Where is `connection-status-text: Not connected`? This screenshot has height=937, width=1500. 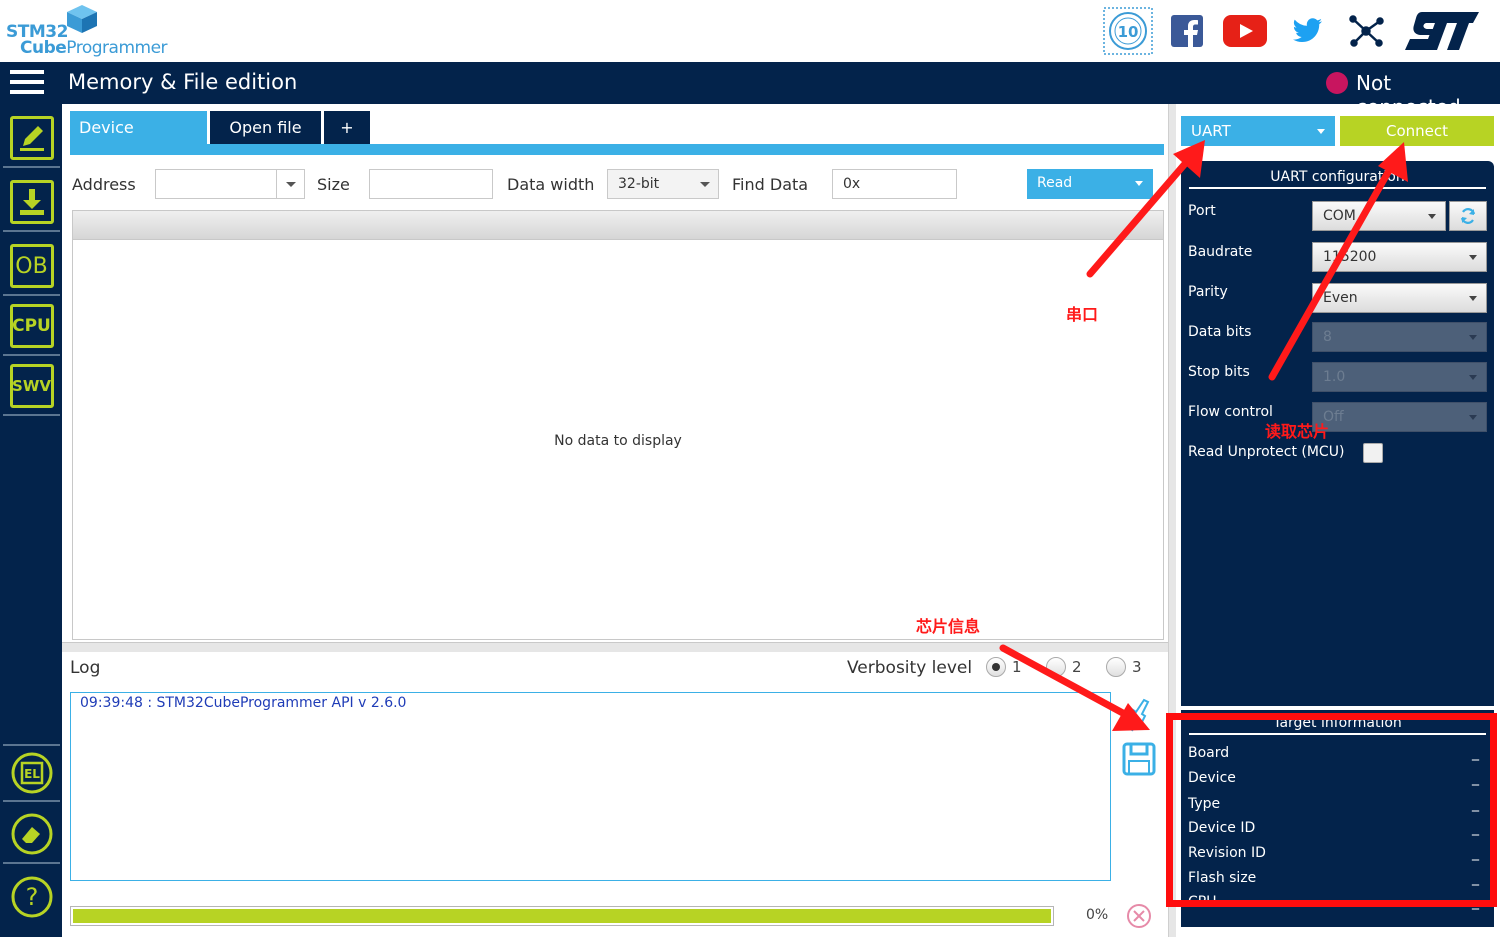 connection-status-text: Not connected is located at coordinates (1408, 95).